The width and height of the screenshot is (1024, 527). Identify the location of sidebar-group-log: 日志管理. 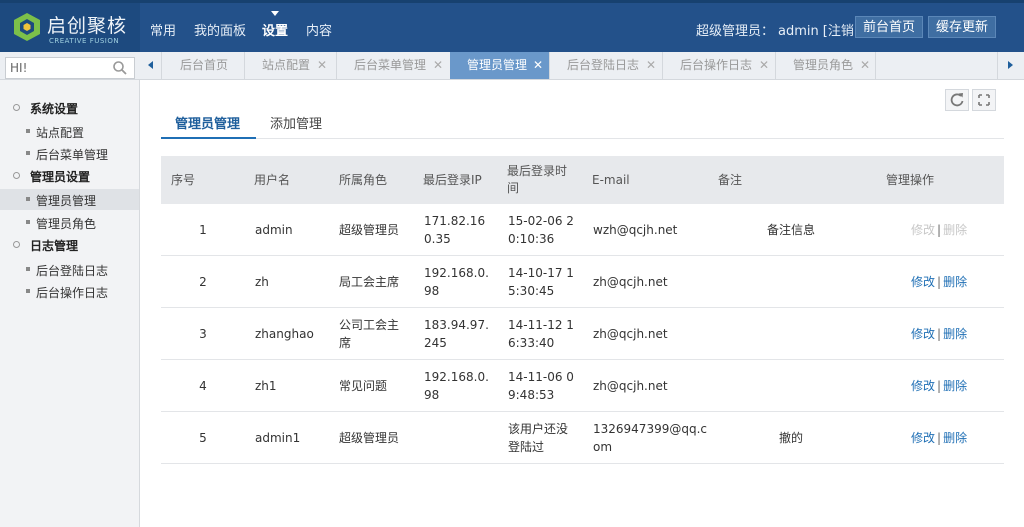
(70, 245).